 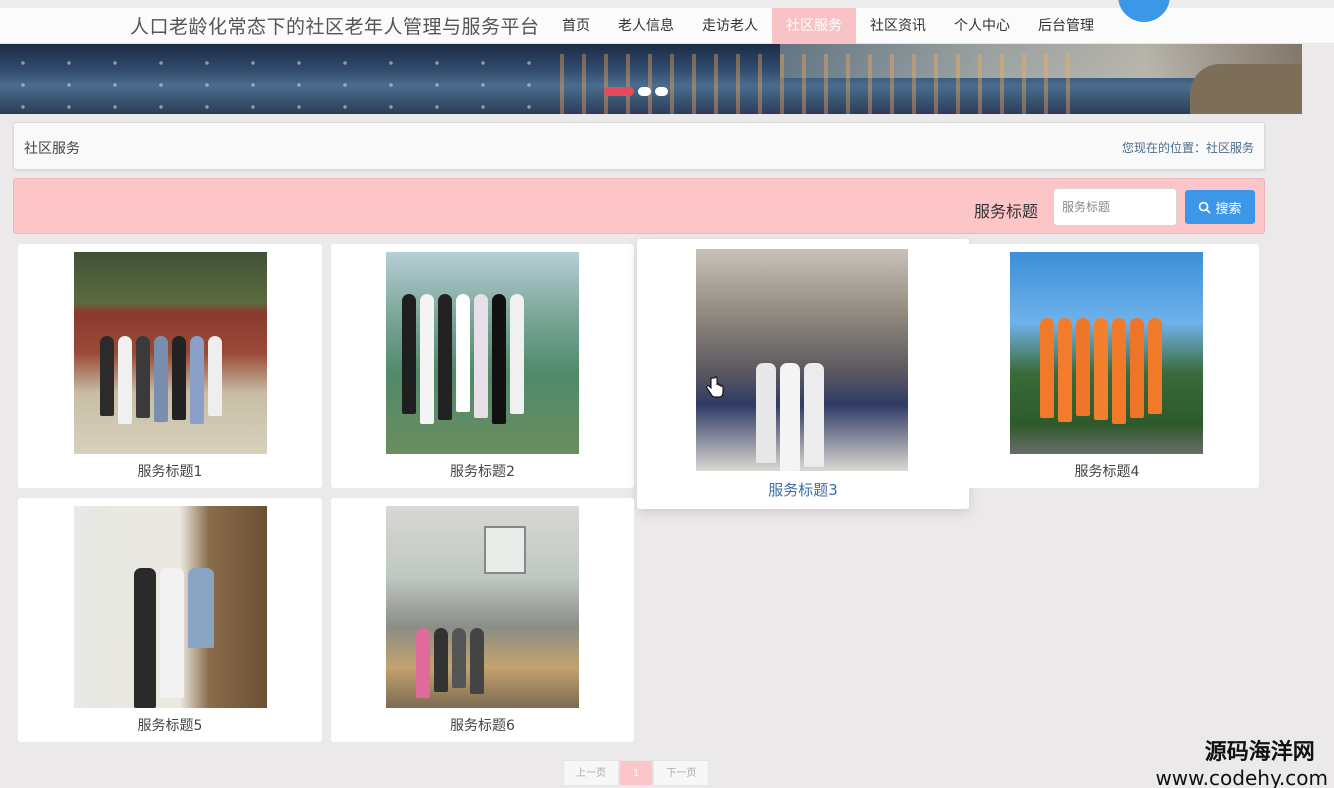 What do you see at coordinates (505, 550) in the screenshot?
I see `projector-screen` at bounding box center [505, 550].